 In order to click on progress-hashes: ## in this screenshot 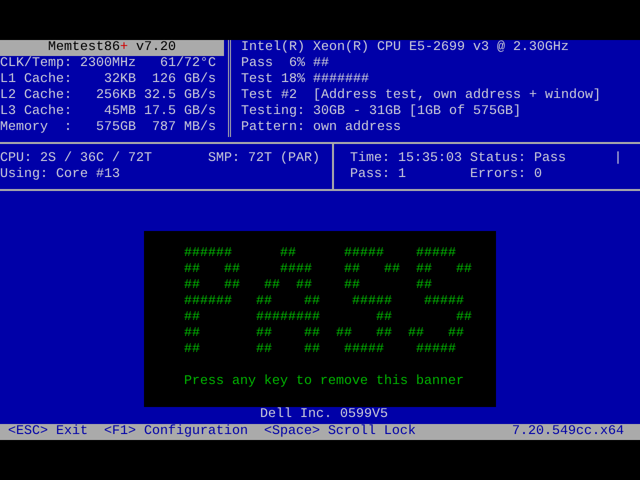, I will do `click(321, 64)`.